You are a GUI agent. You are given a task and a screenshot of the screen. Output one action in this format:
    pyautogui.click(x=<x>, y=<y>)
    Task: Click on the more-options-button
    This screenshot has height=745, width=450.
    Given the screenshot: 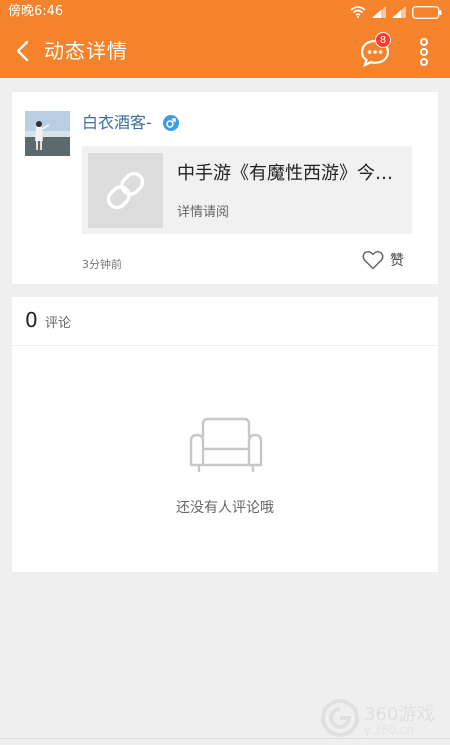 What is the action you would take?
    pyautogui.click(x=424, y=52)
    